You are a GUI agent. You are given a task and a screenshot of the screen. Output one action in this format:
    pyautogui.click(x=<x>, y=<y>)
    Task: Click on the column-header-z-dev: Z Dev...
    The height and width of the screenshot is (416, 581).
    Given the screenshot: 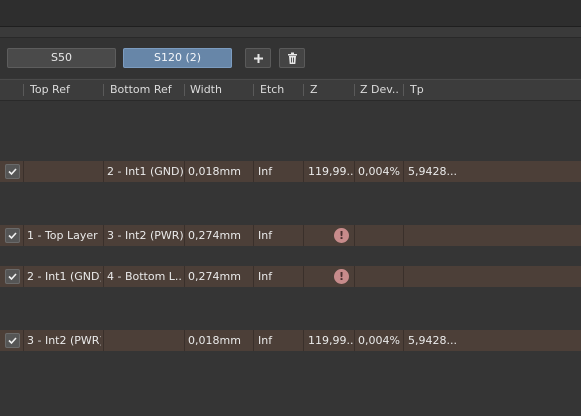 What is the action you would take?
    pyautogui.click(x=380, y=90)
    